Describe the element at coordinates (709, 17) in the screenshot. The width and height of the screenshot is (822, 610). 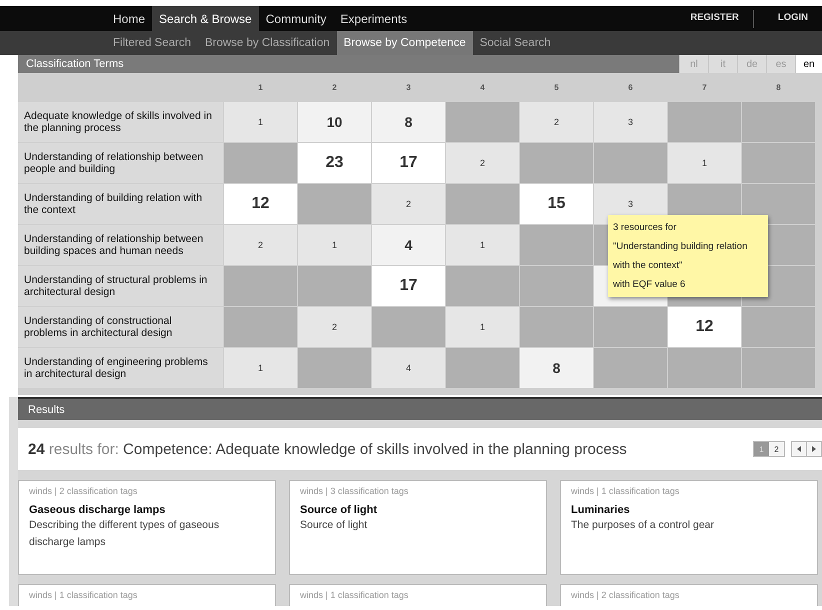
I see `account-link: REGISTER` at that location.